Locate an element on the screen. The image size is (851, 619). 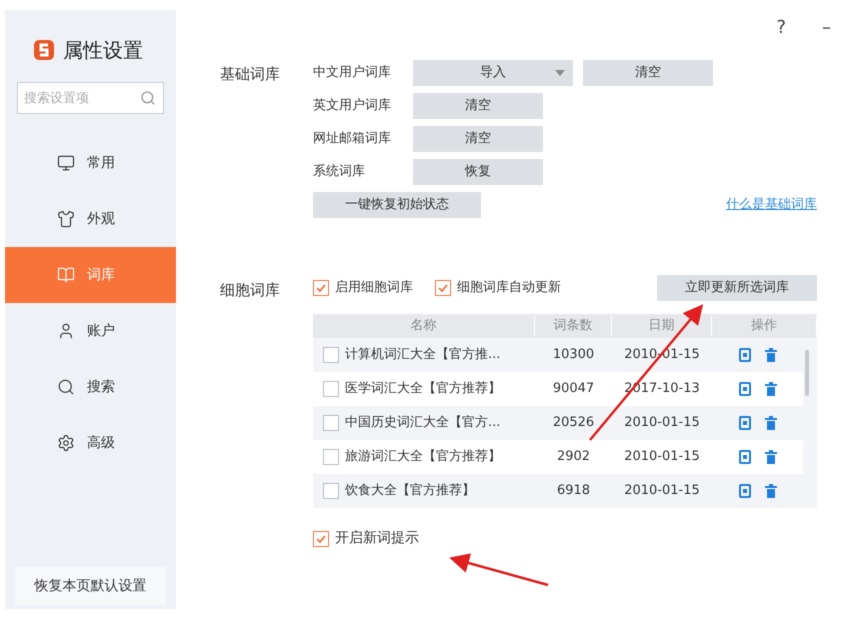
table-cell-text: 20526 is located at coordinates (574, 423).